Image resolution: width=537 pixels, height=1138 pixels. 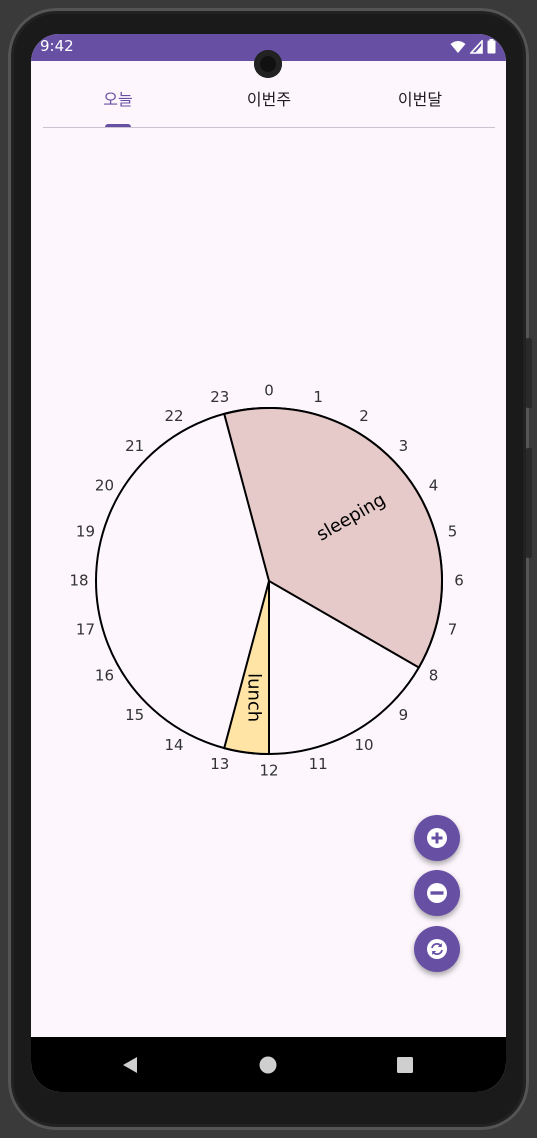 What do you see at coordinates (85, 531) in the screenshot?
I see `hour-label-19: 19` at bounding box center [85, 531].